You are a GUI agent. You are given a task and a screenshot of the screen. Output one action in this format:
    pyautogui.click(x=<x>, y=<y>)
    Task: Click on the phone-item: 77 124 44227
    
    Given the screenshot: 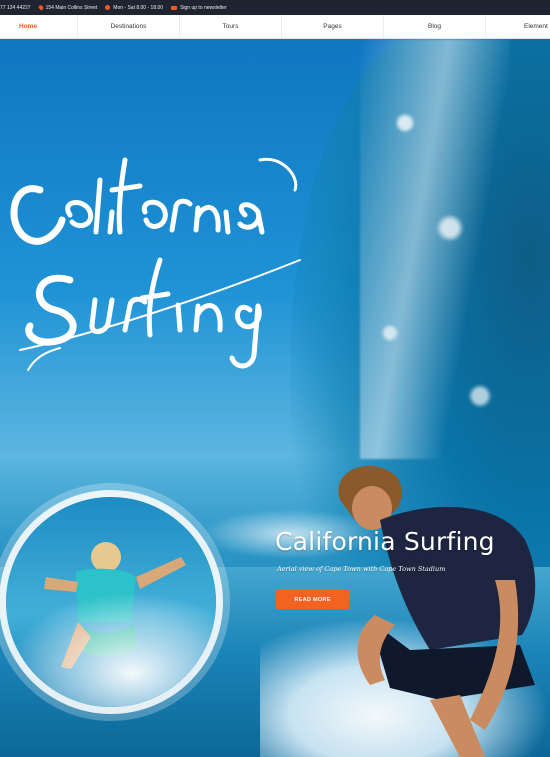 What is the action you would take?
    pyautogui.click(x=15, y=8)
    